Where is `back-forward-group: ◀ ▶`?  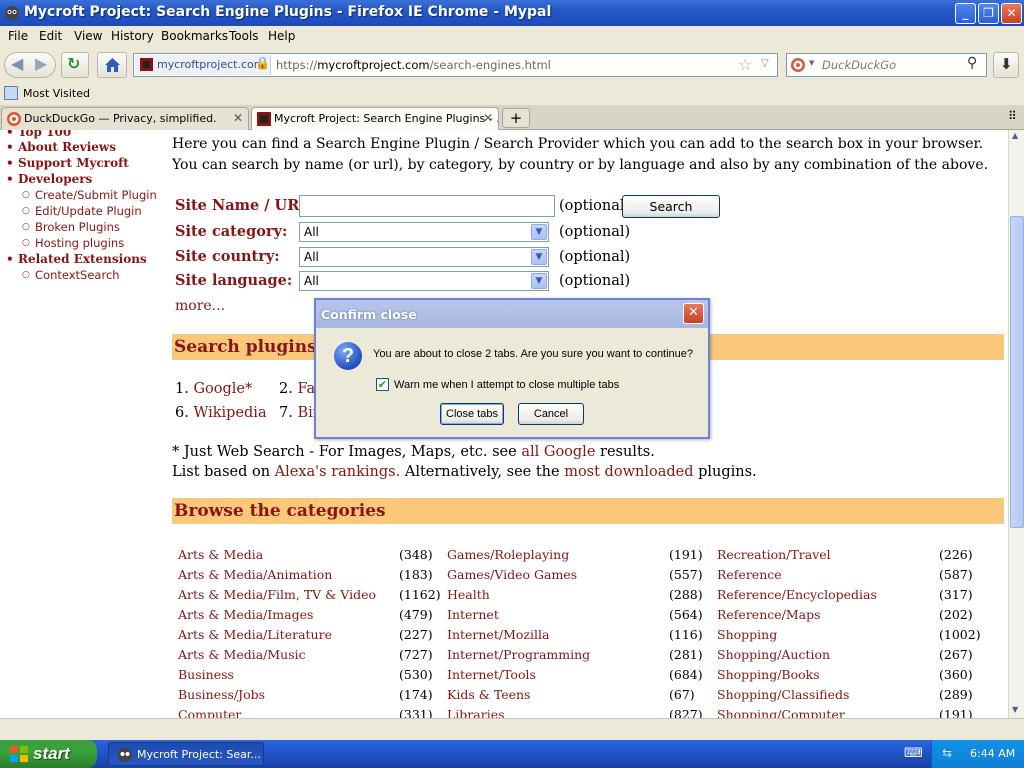 back-forward-group: ◀ ▶ is located at coordinates (30, 65).